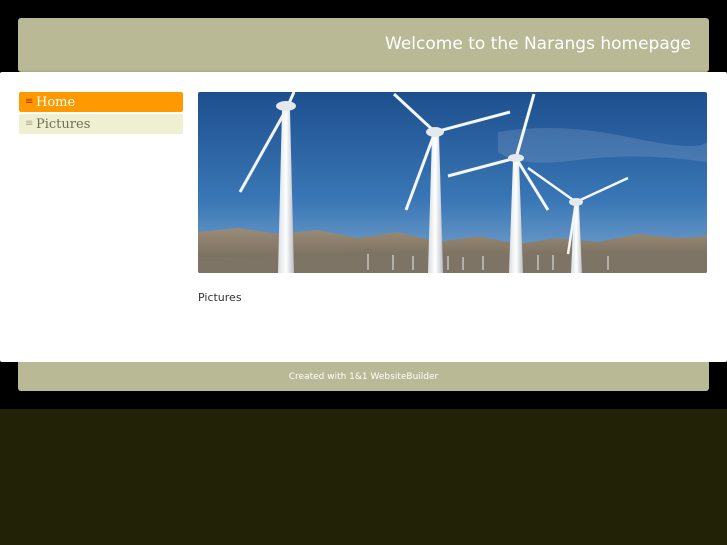 The image size is (727, 545). I want to click on footer-credit-link: Created with 1&1 WebsiteBuilder, so click(363, 377).